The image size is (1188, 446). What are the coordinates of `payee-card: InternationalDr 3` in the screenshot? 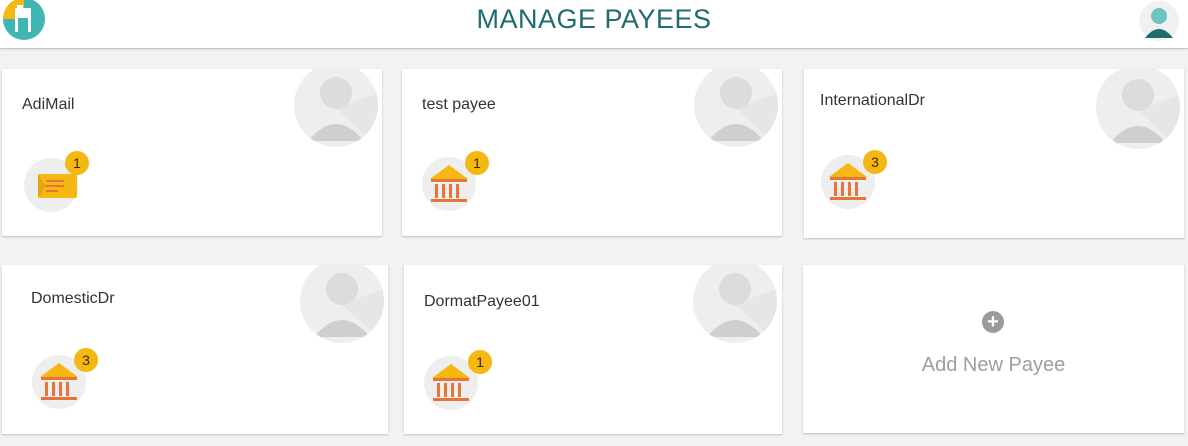 It's located at (994, 153).